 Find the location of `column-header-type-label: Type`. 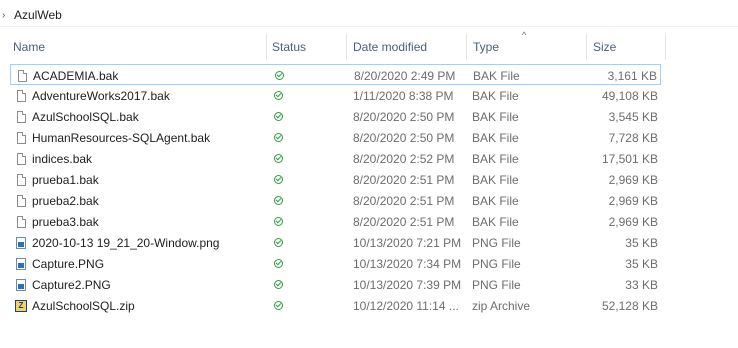

column-header-type-label: Type is located at coordinates (486, 47).